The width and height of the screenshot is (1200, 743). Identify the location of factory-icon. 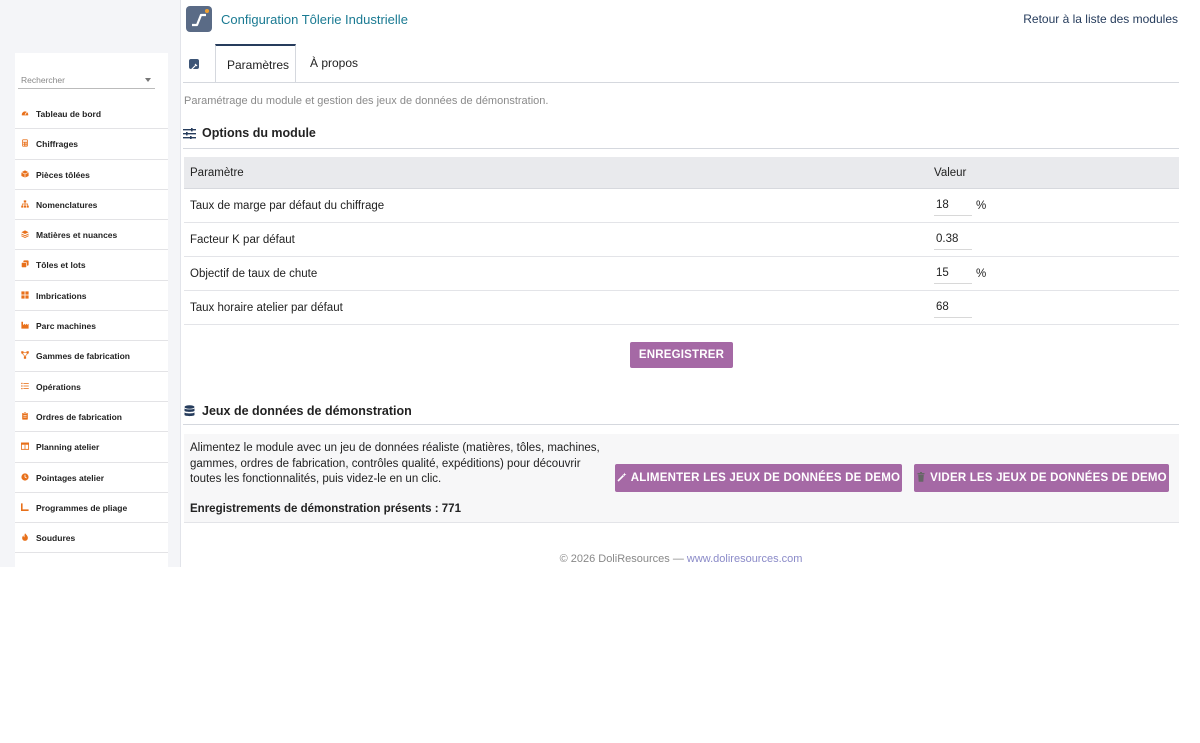
(25, 325).